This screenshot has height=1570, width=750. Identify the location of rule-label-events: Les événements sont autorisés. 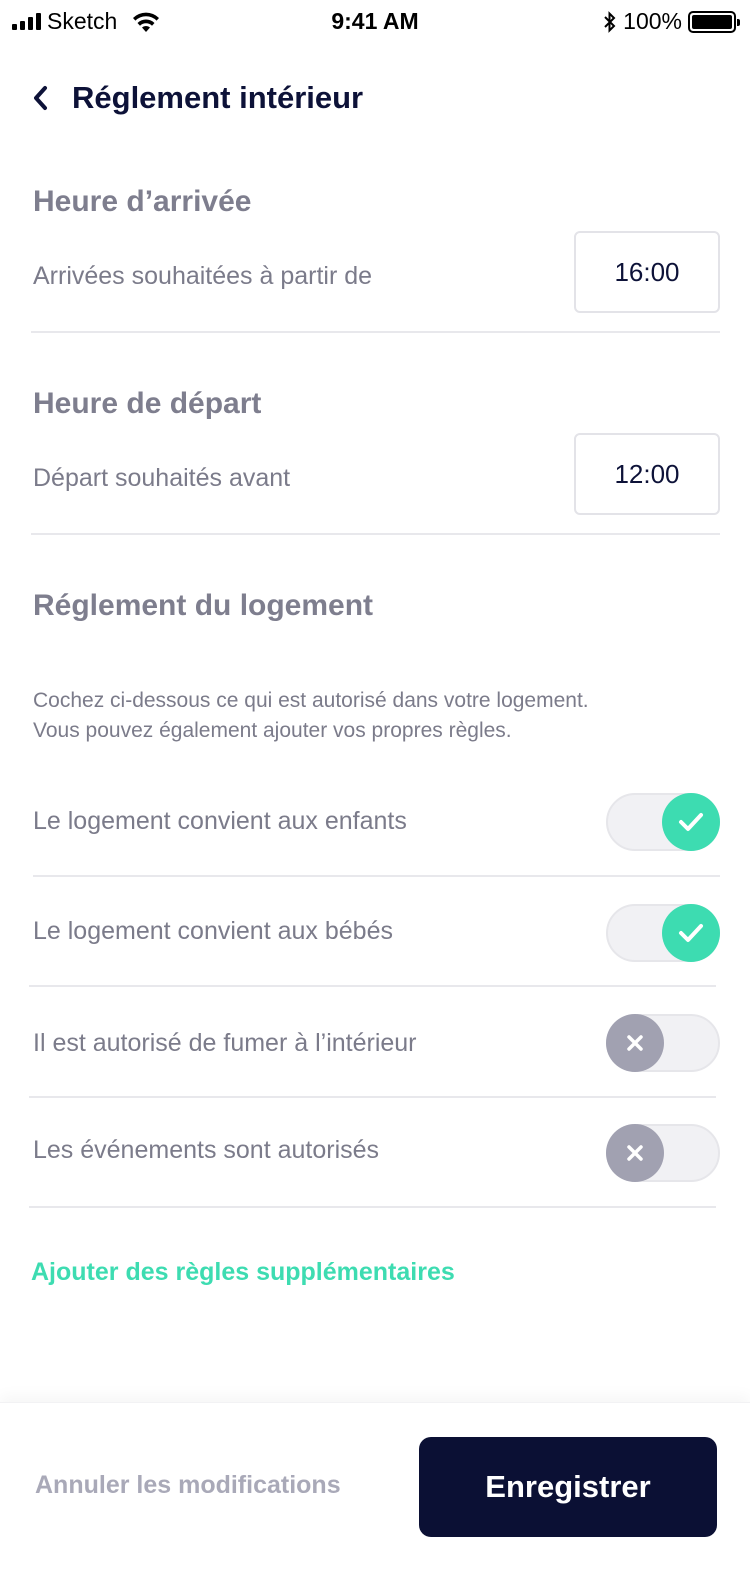
(206, 1150).